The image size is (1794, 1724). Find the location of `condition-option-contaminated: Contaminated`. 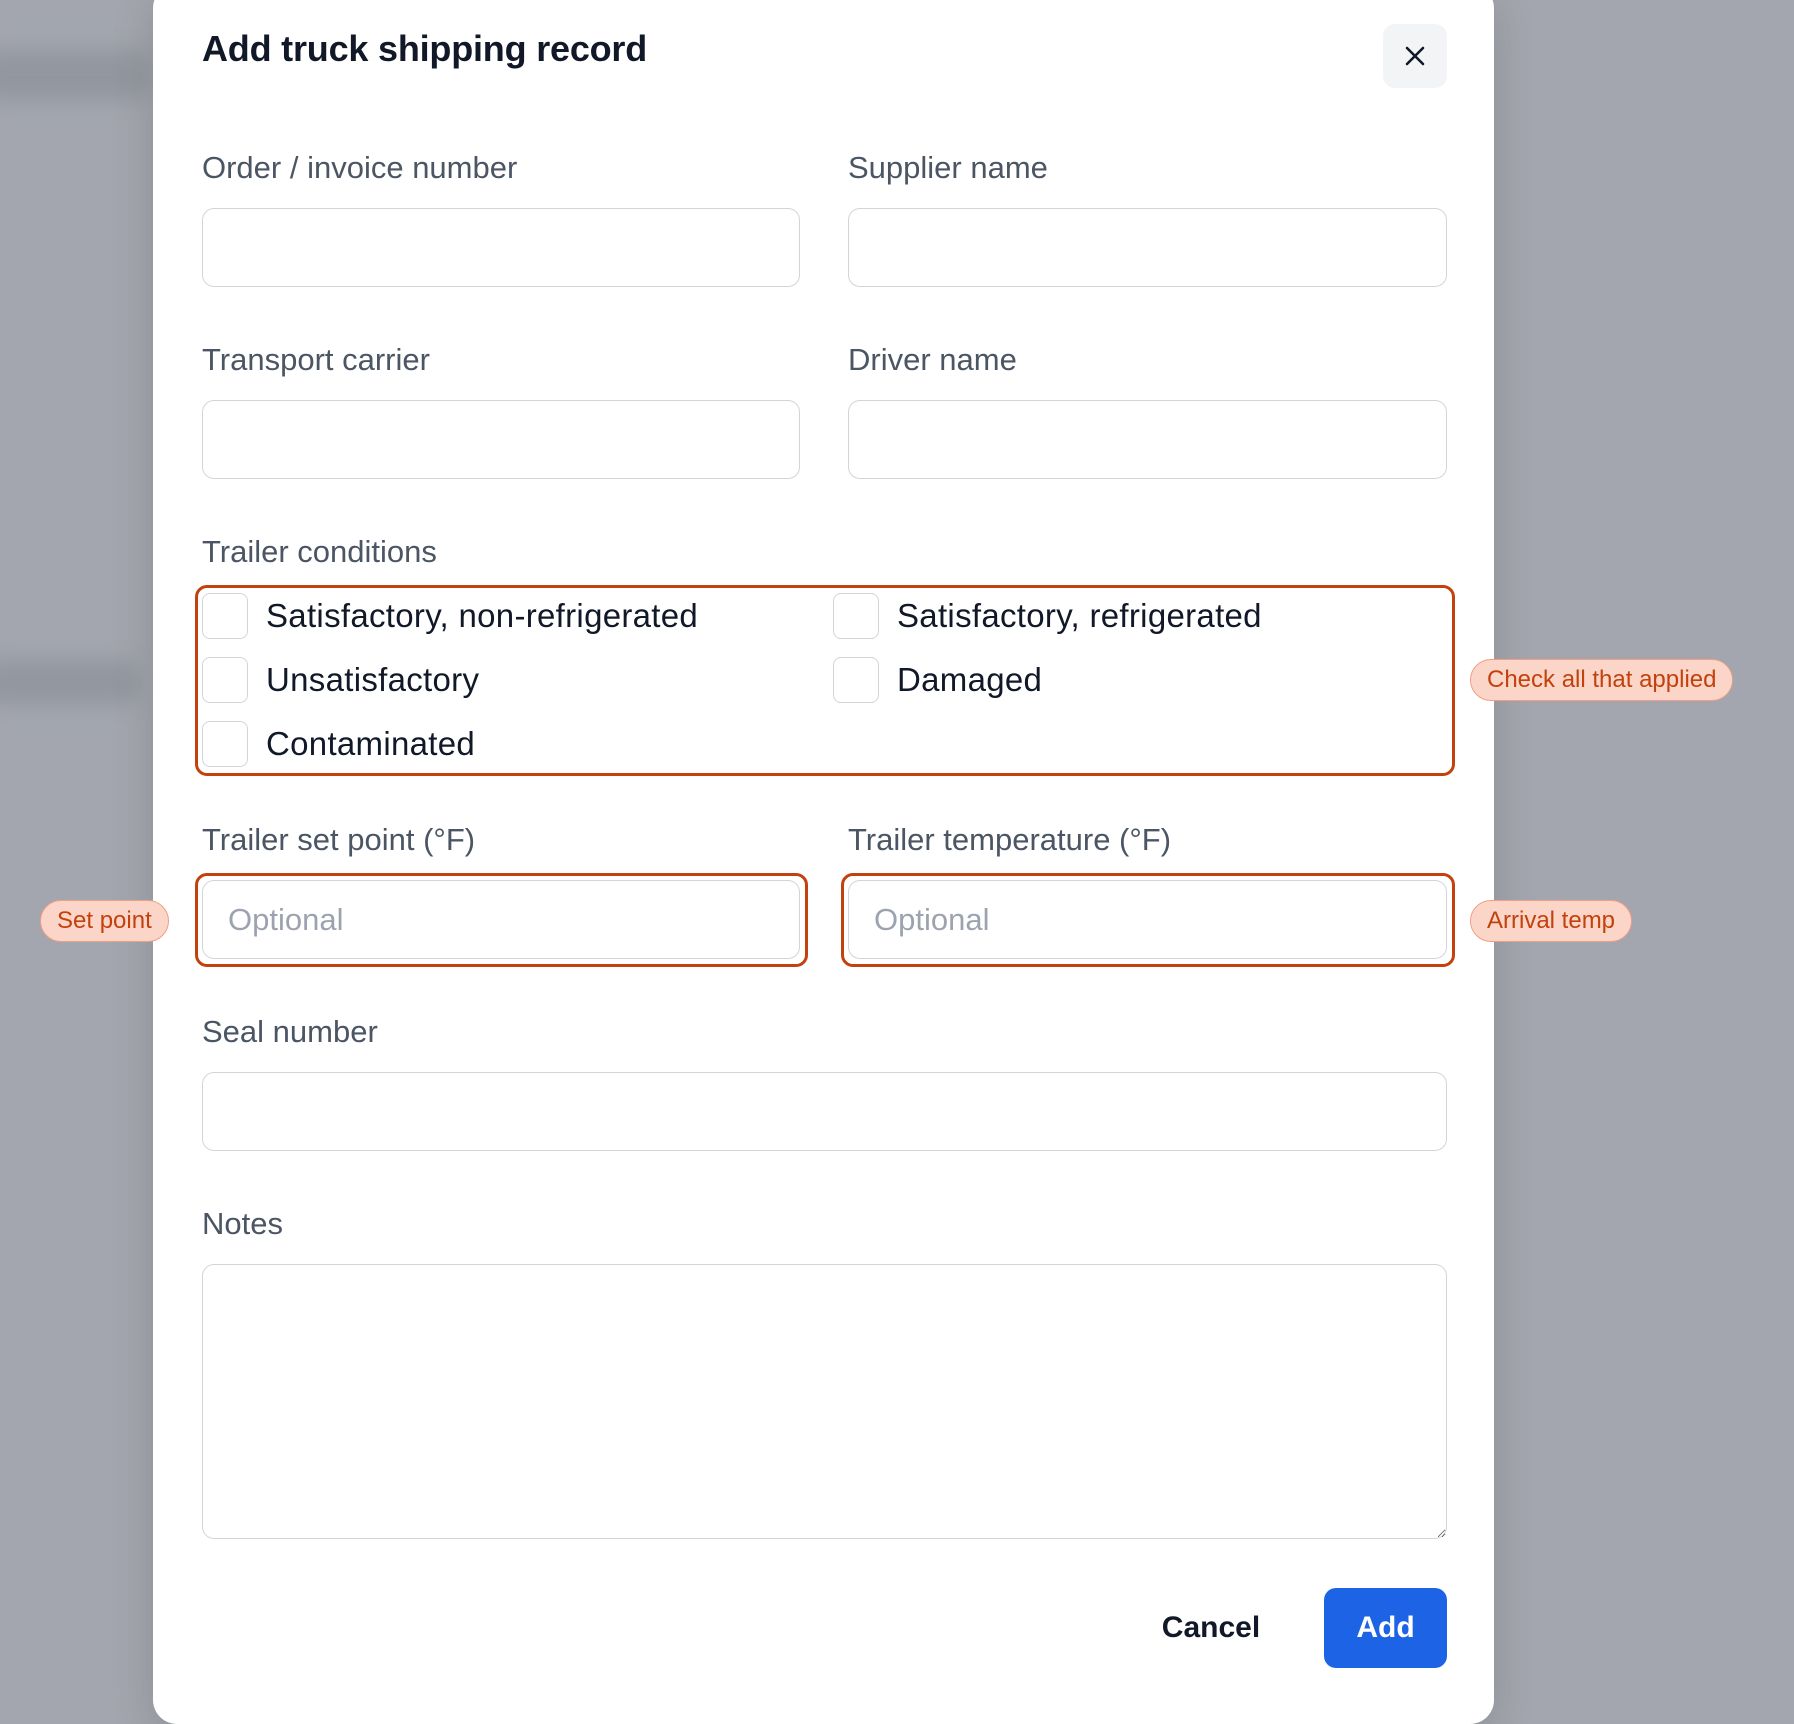

condition-option-contaminated: Contaminated is located at coordinates (338, 744).